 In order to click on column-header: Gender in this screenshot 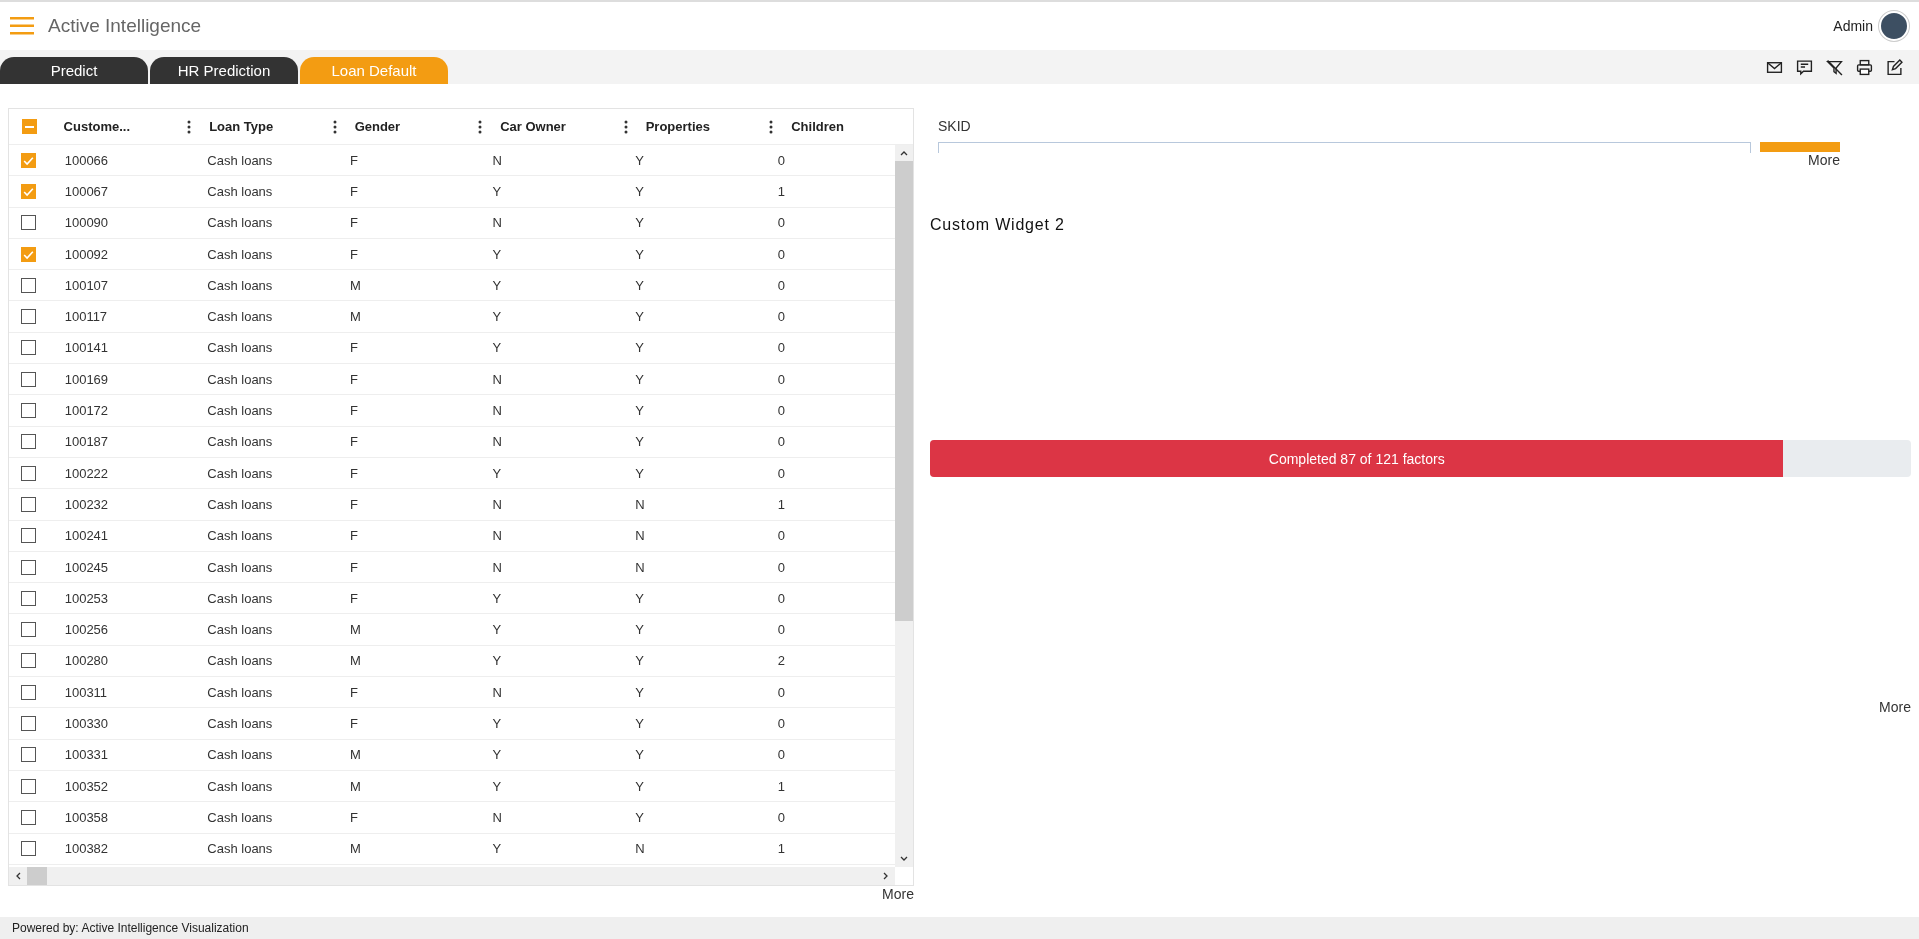, I will do `click(377, 126)`.